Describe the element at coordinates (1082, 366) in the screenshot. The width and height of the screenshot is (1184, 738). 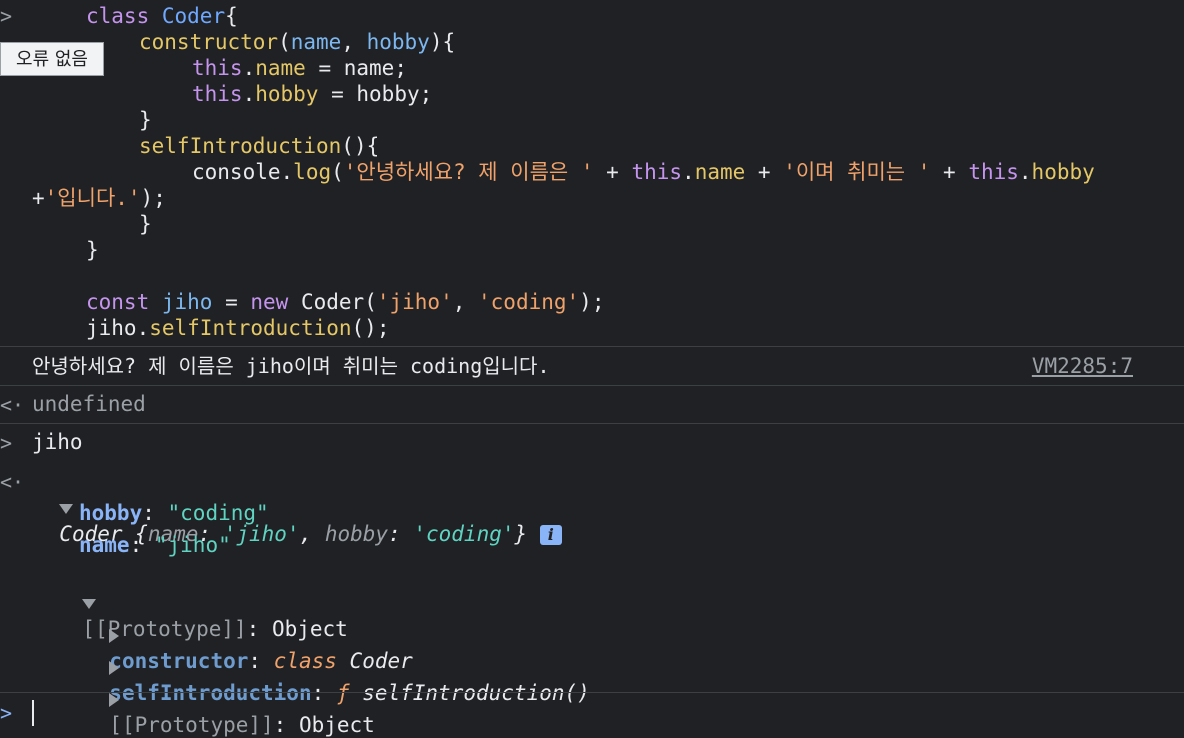
I see `log-source-link: VM2285:7` at that location.